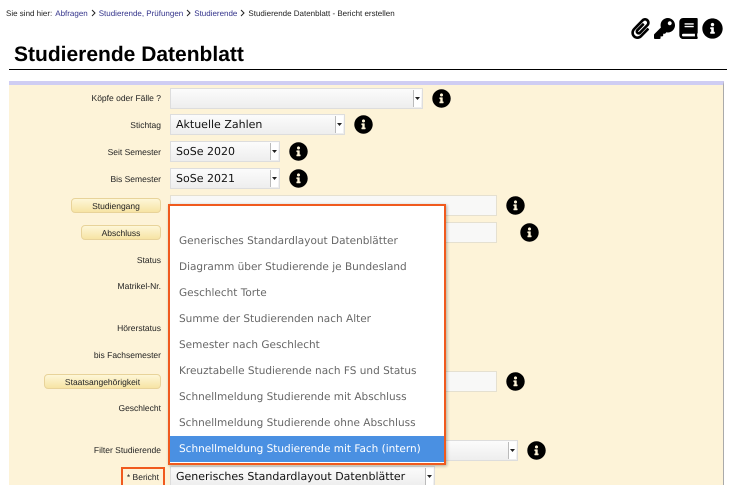  Describe the element at coordinates (139, 408) in the screenshot. I see `field-label: Geschlecht` at that location.